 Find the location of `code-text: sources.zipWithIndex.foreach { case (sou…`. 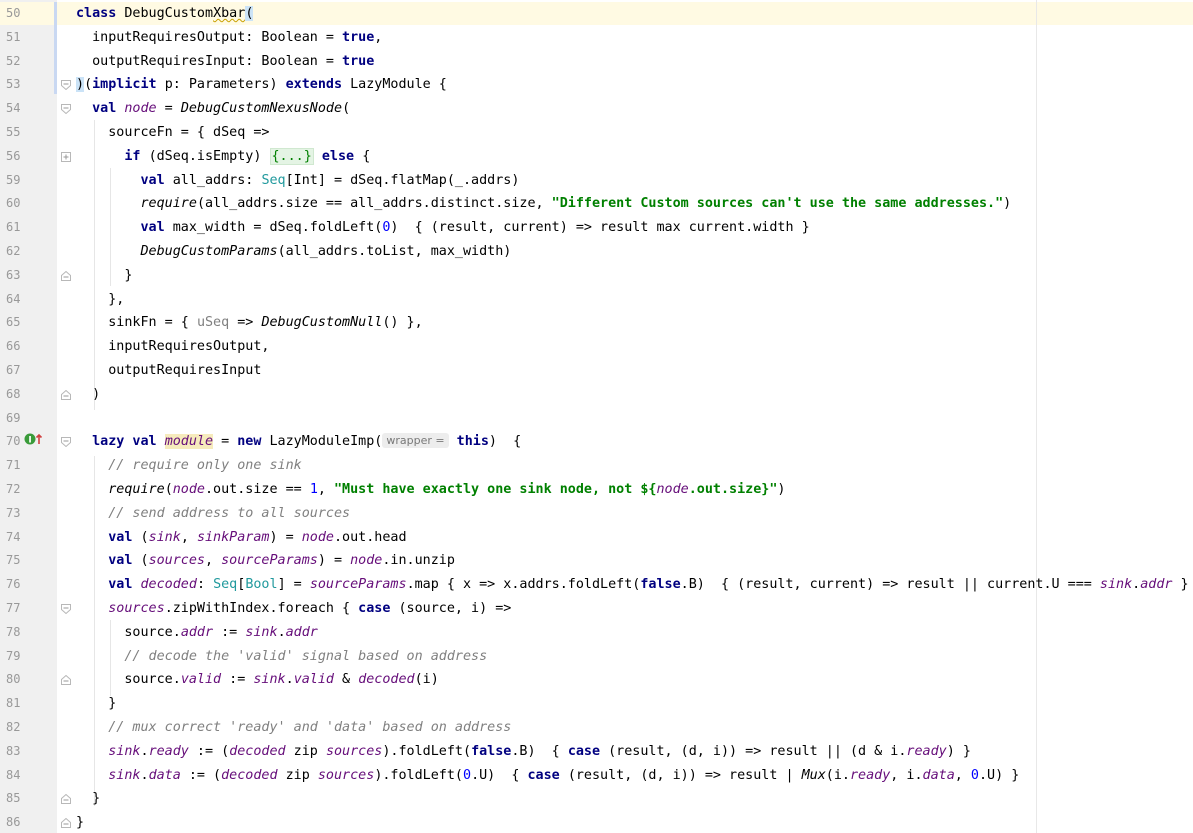

code-text: sources.zipWithIndex.foreach { case (sou… is located at coordinates (293, 609).